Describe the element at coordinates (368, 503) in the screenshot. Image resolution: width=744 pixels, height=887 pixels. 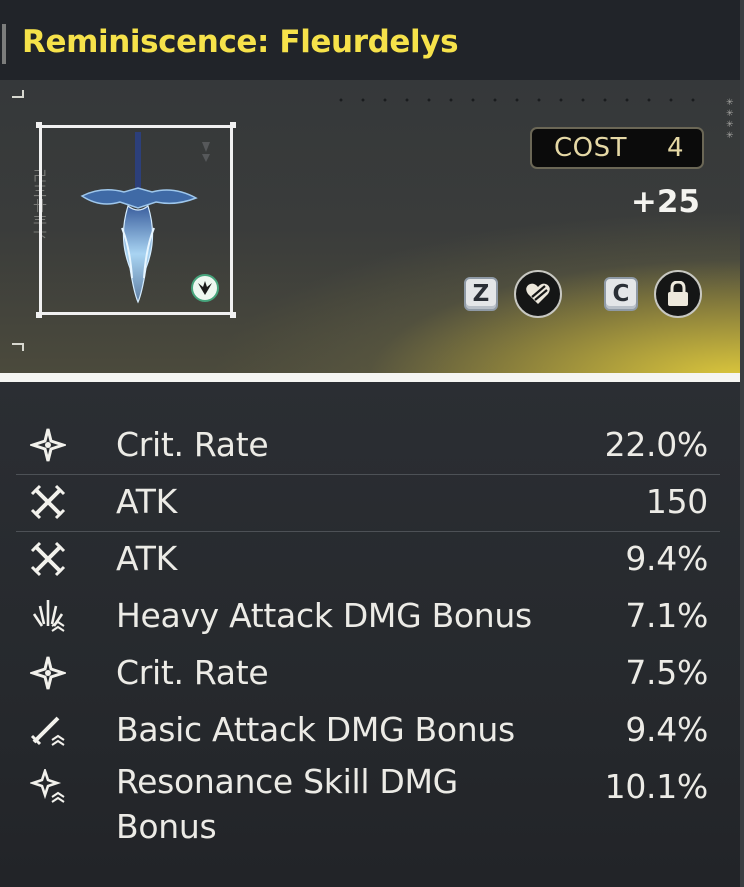
I see `stat-row: ATK 150` at that location.